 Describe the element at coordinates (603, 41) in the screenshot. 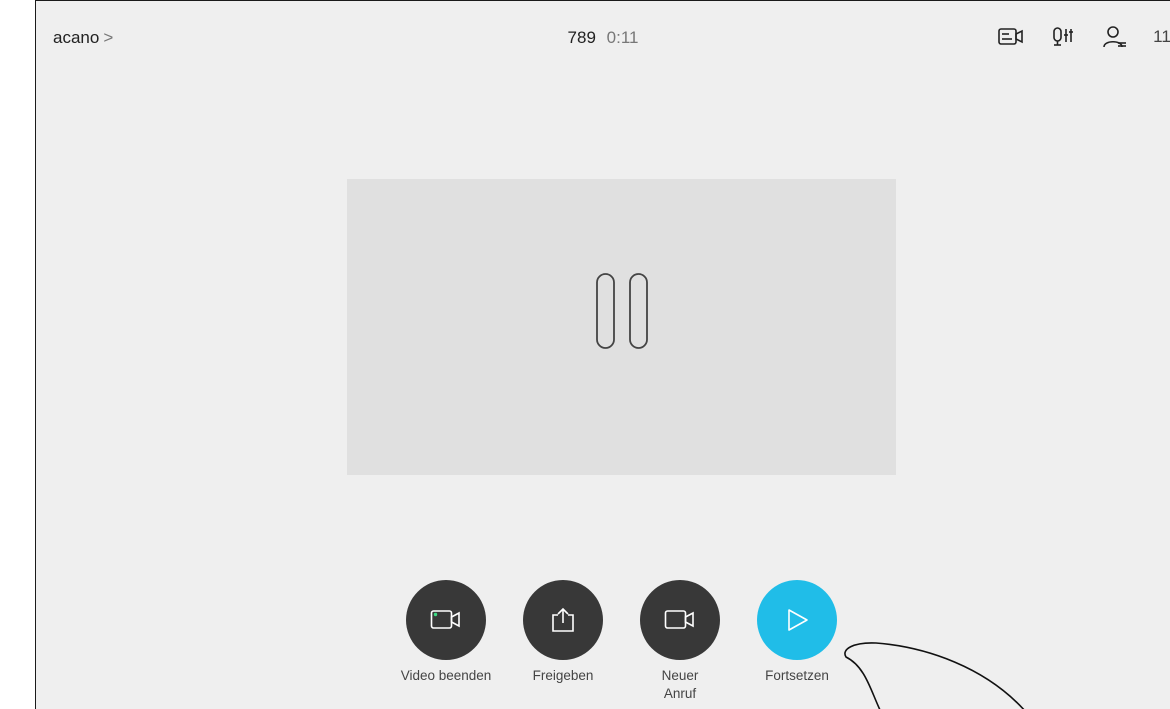

I see `top-bar: acano > 789 0:11 11` at that location.